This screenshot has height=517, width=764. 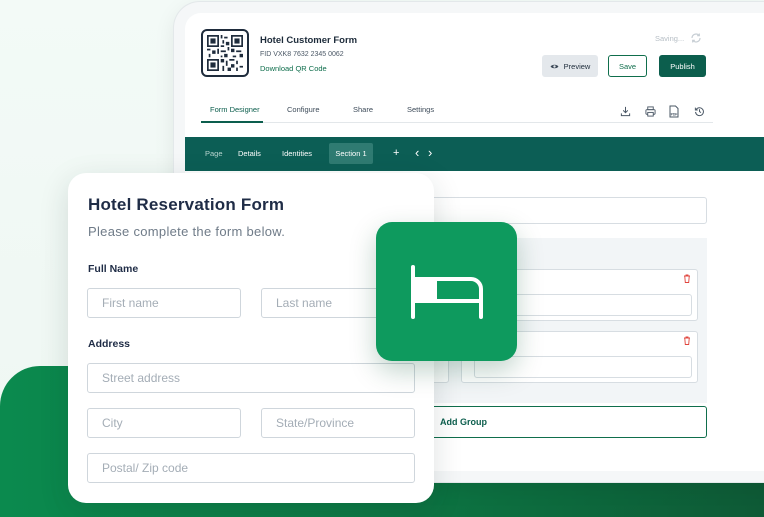 I want to click on section-toolbar: Page Details Identities Section 1 + ‹ ›, so click(x=474, y=154).